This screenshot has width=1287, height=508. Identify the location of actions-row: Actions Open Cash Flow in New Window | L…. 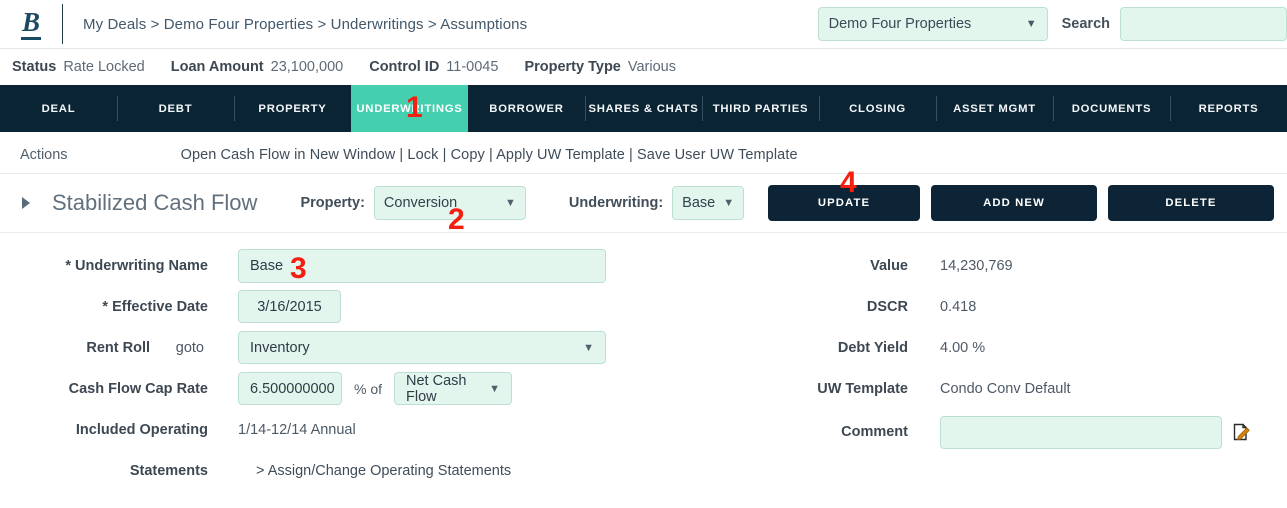
(643, 155).